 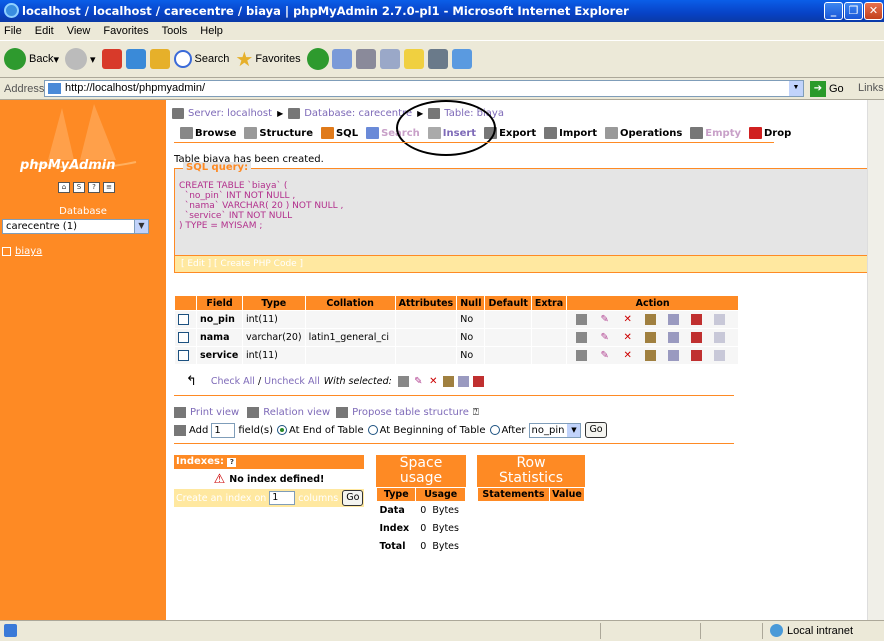 I want to click on create-index-go-button: Go, so click(x=353, y=498).